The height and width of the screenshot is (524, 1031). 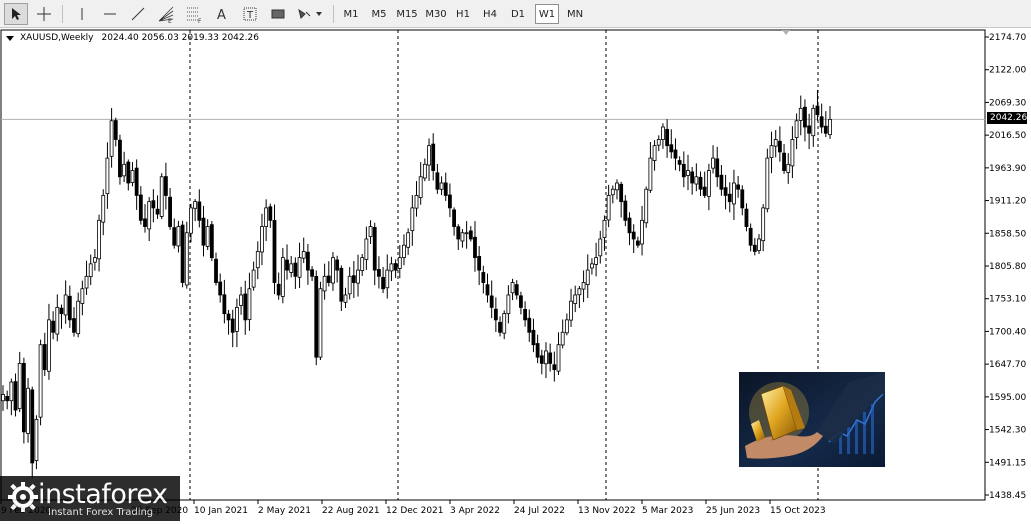 What do you see at coordinates (415, 511) in the screenshot?
I see `x-tick-label: 12 Dec 2021` at bounding box center [415, 511].